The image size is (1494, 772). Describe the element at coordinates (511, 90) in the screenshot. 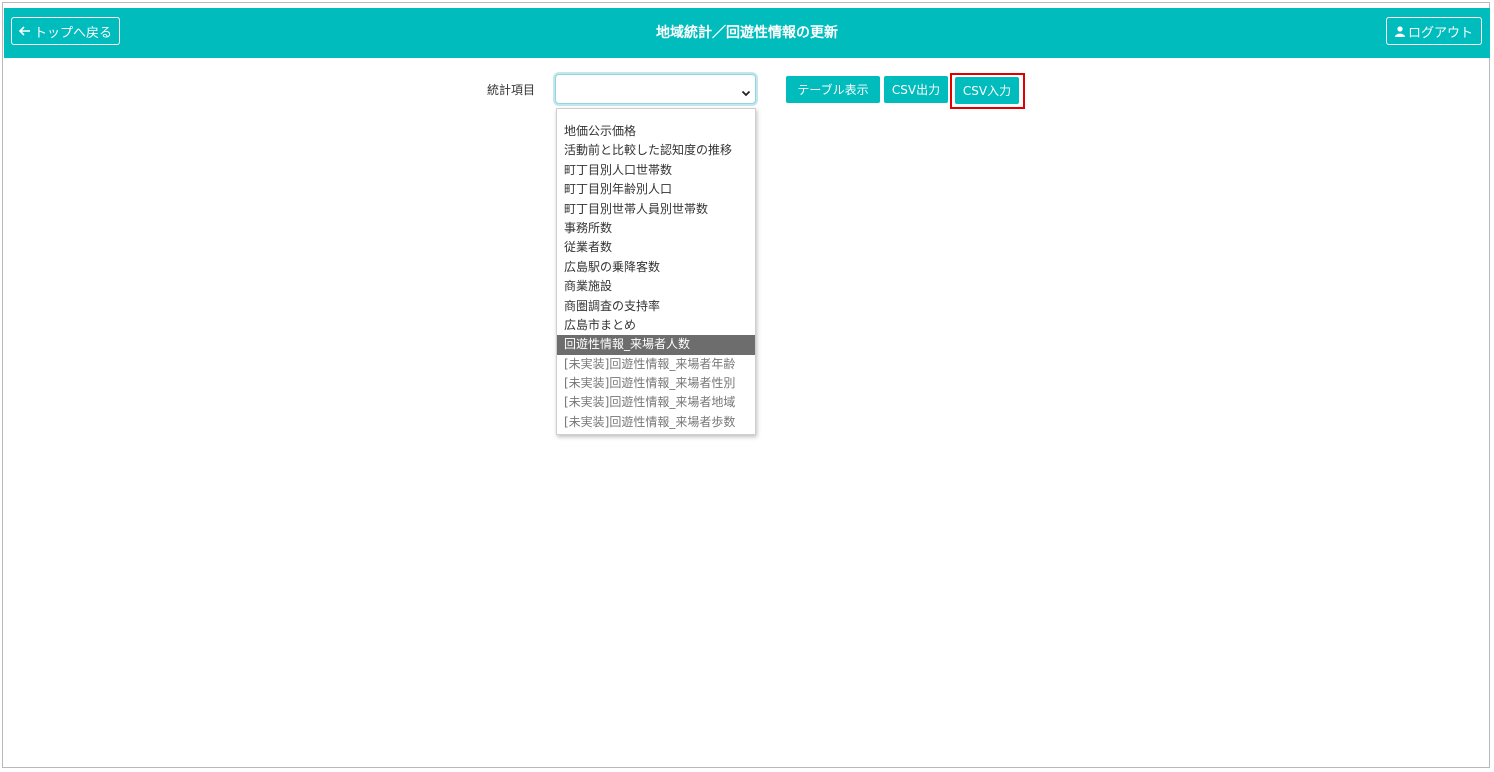

I see `stat-item-label: 統計項目` at that location.